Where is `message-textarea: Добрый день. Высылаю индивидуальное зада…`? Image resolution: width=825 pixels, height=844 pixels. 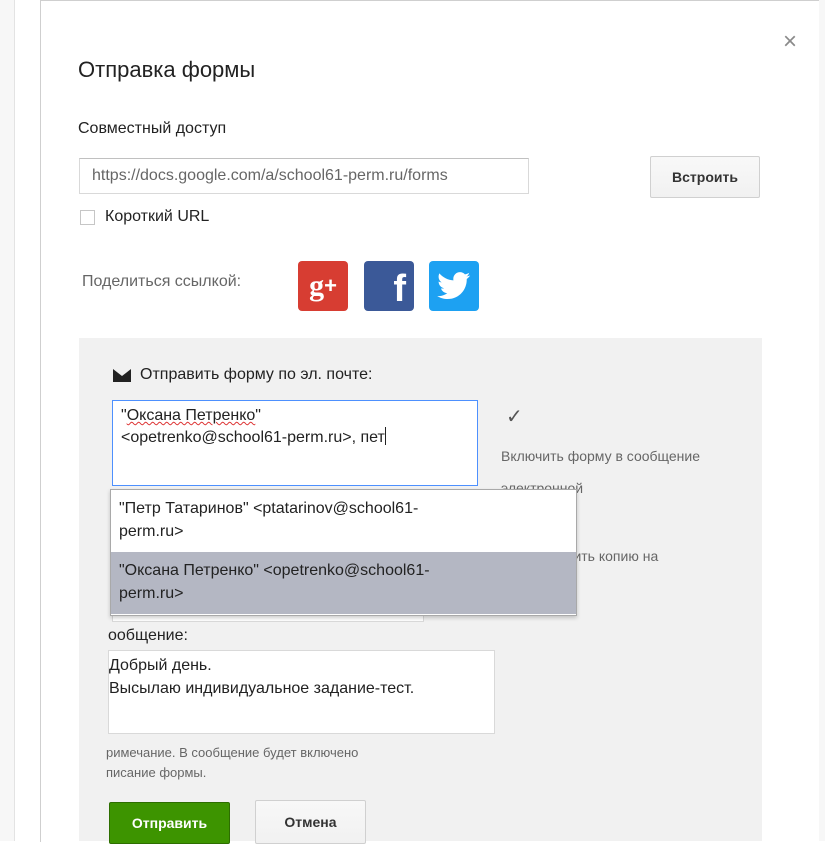 message-textarea: Добрый день. Высылаю индивидуальное зада… is located at coordinates (301, 692).